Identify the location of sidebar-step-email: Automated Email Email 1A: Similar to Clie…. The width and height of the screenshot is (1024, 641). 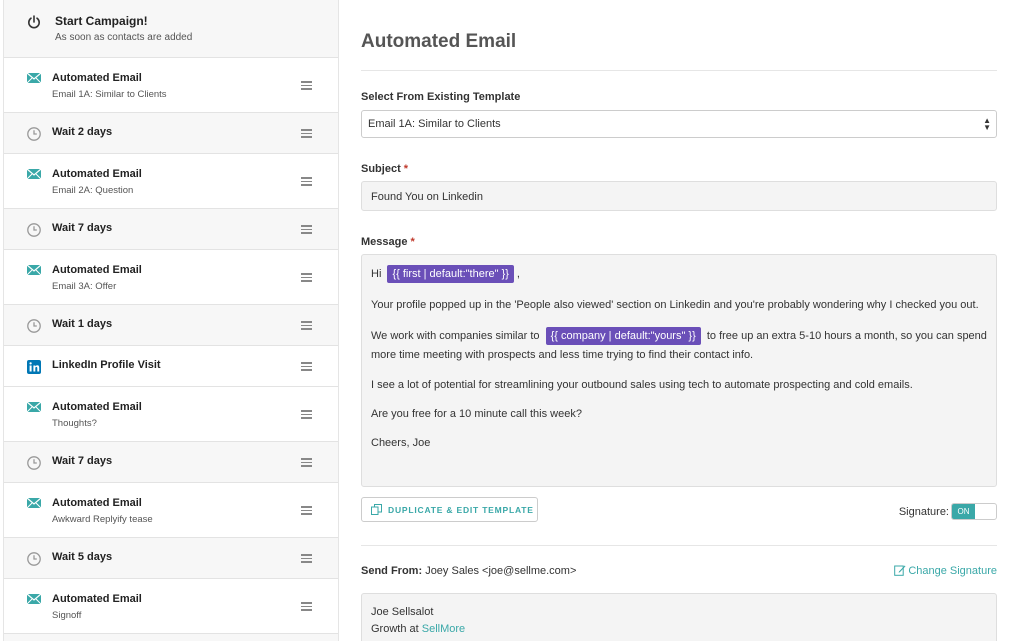
(171, 85).